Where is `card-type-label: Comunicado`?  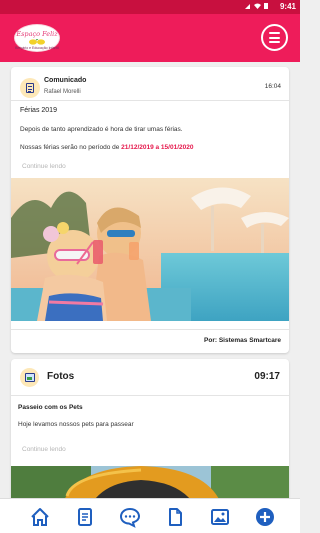 card-type-label: Comunicado is located at coordinates (65, 80).